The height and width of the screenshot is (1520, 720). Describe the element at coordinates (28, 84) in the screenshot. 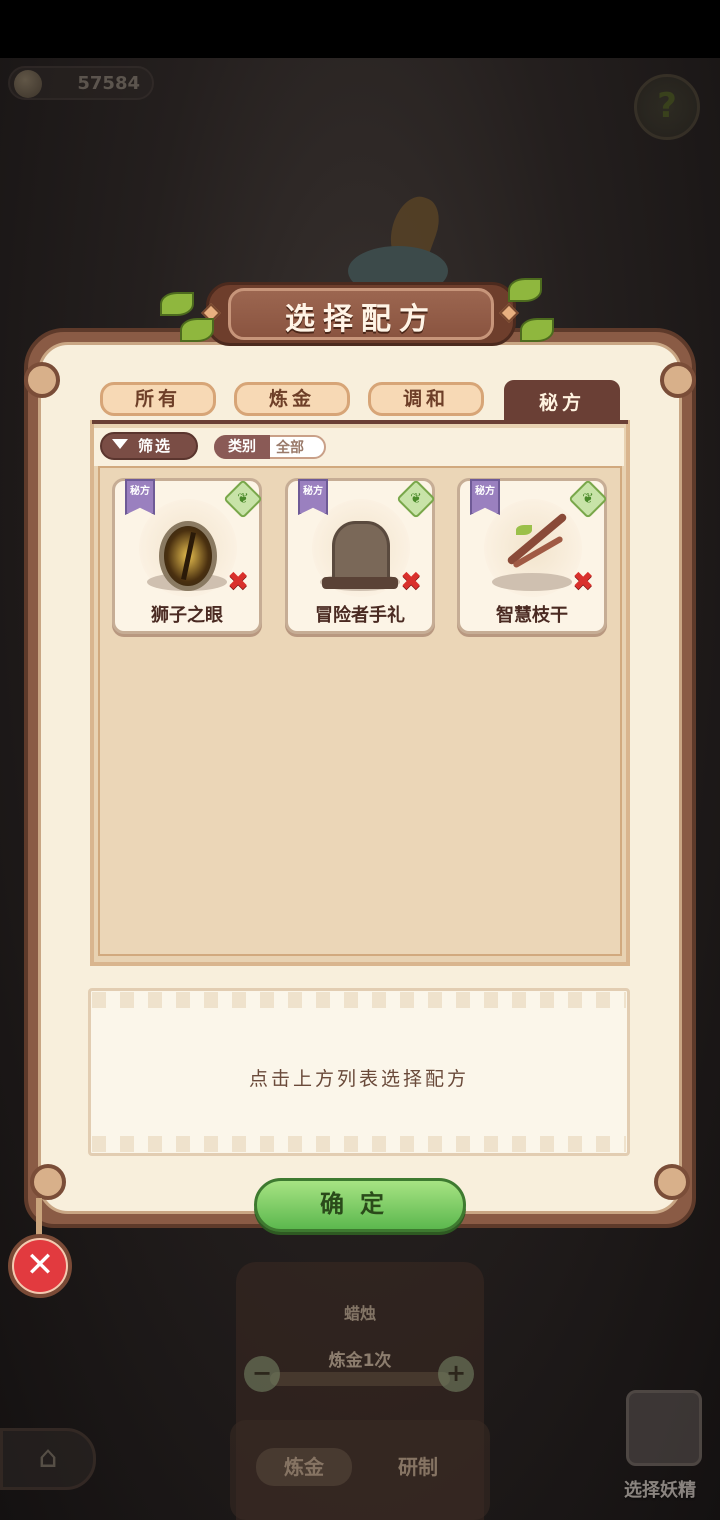

I see `coin-icon` at that location.